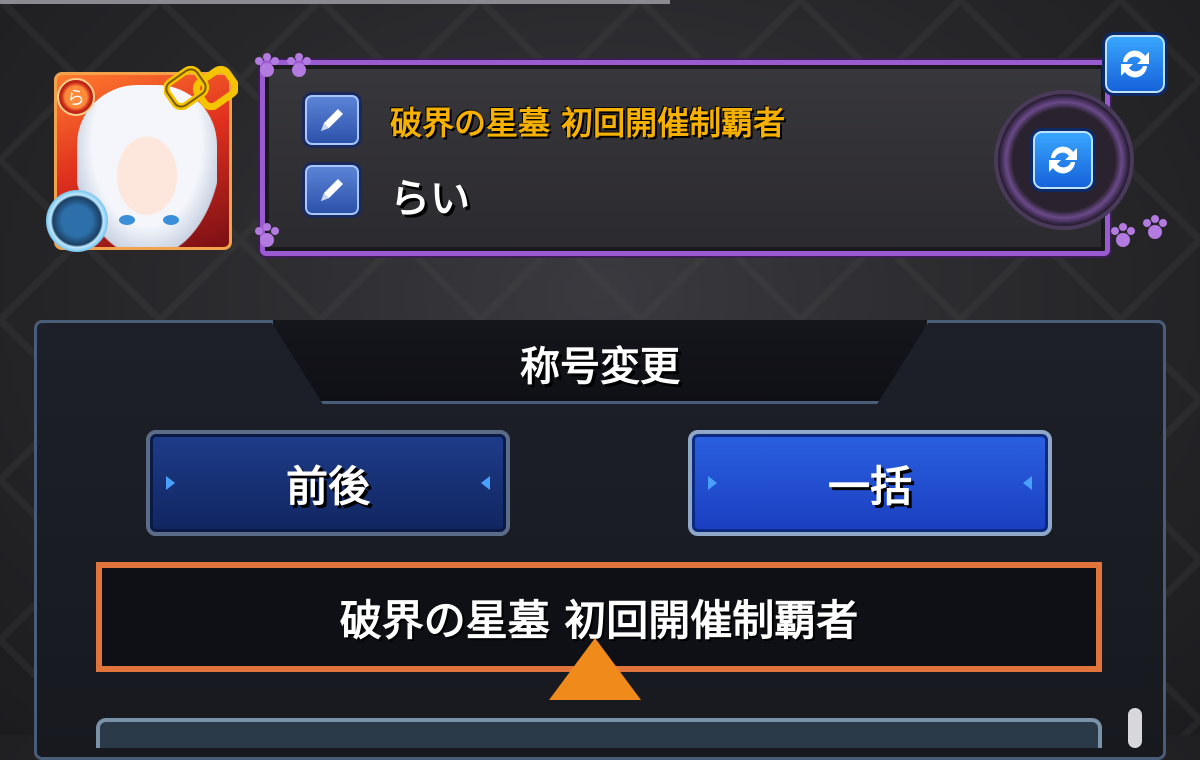 Image resolution: width=1200 pixels, height=760 pixels. Describe the element at coordinates (600, 367) in the screenshot. I see `panel-title: 称号変更` at that location.